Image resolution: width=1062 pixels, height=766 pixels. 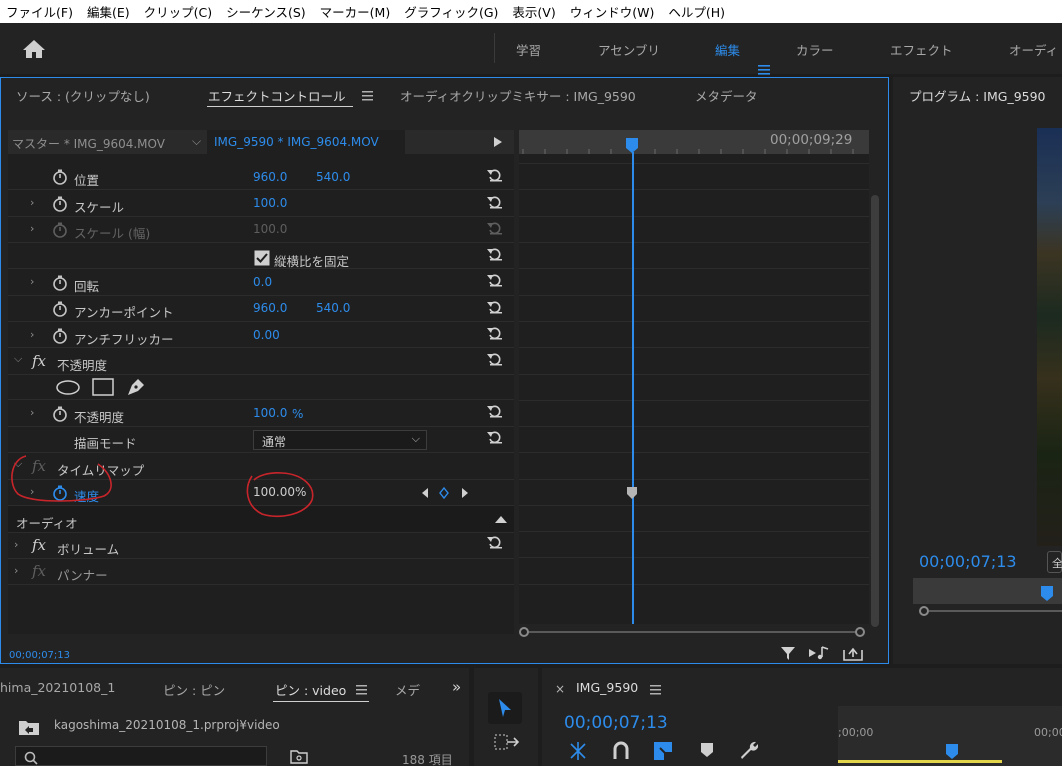 What do you see at coordinates (764, 70) in the screenshot?
I see `workspace-menu-icon` at bounding box center [764, 70].